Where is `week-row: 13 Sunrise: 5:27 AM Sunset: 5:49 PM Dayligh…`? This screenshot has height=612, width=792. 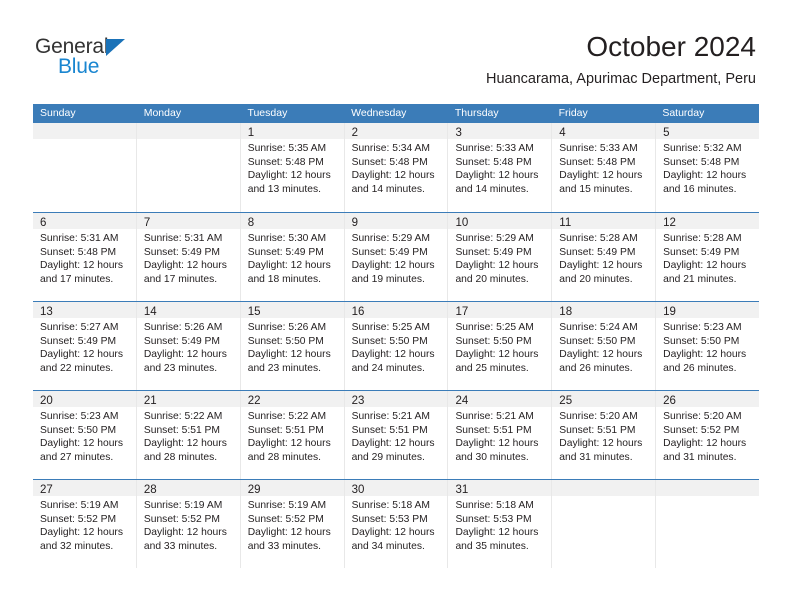
week-row: 13 Sunrise: 5:27 AM Sunset: 5:49 PM Dayligh… is located at coordinates (396, 345).